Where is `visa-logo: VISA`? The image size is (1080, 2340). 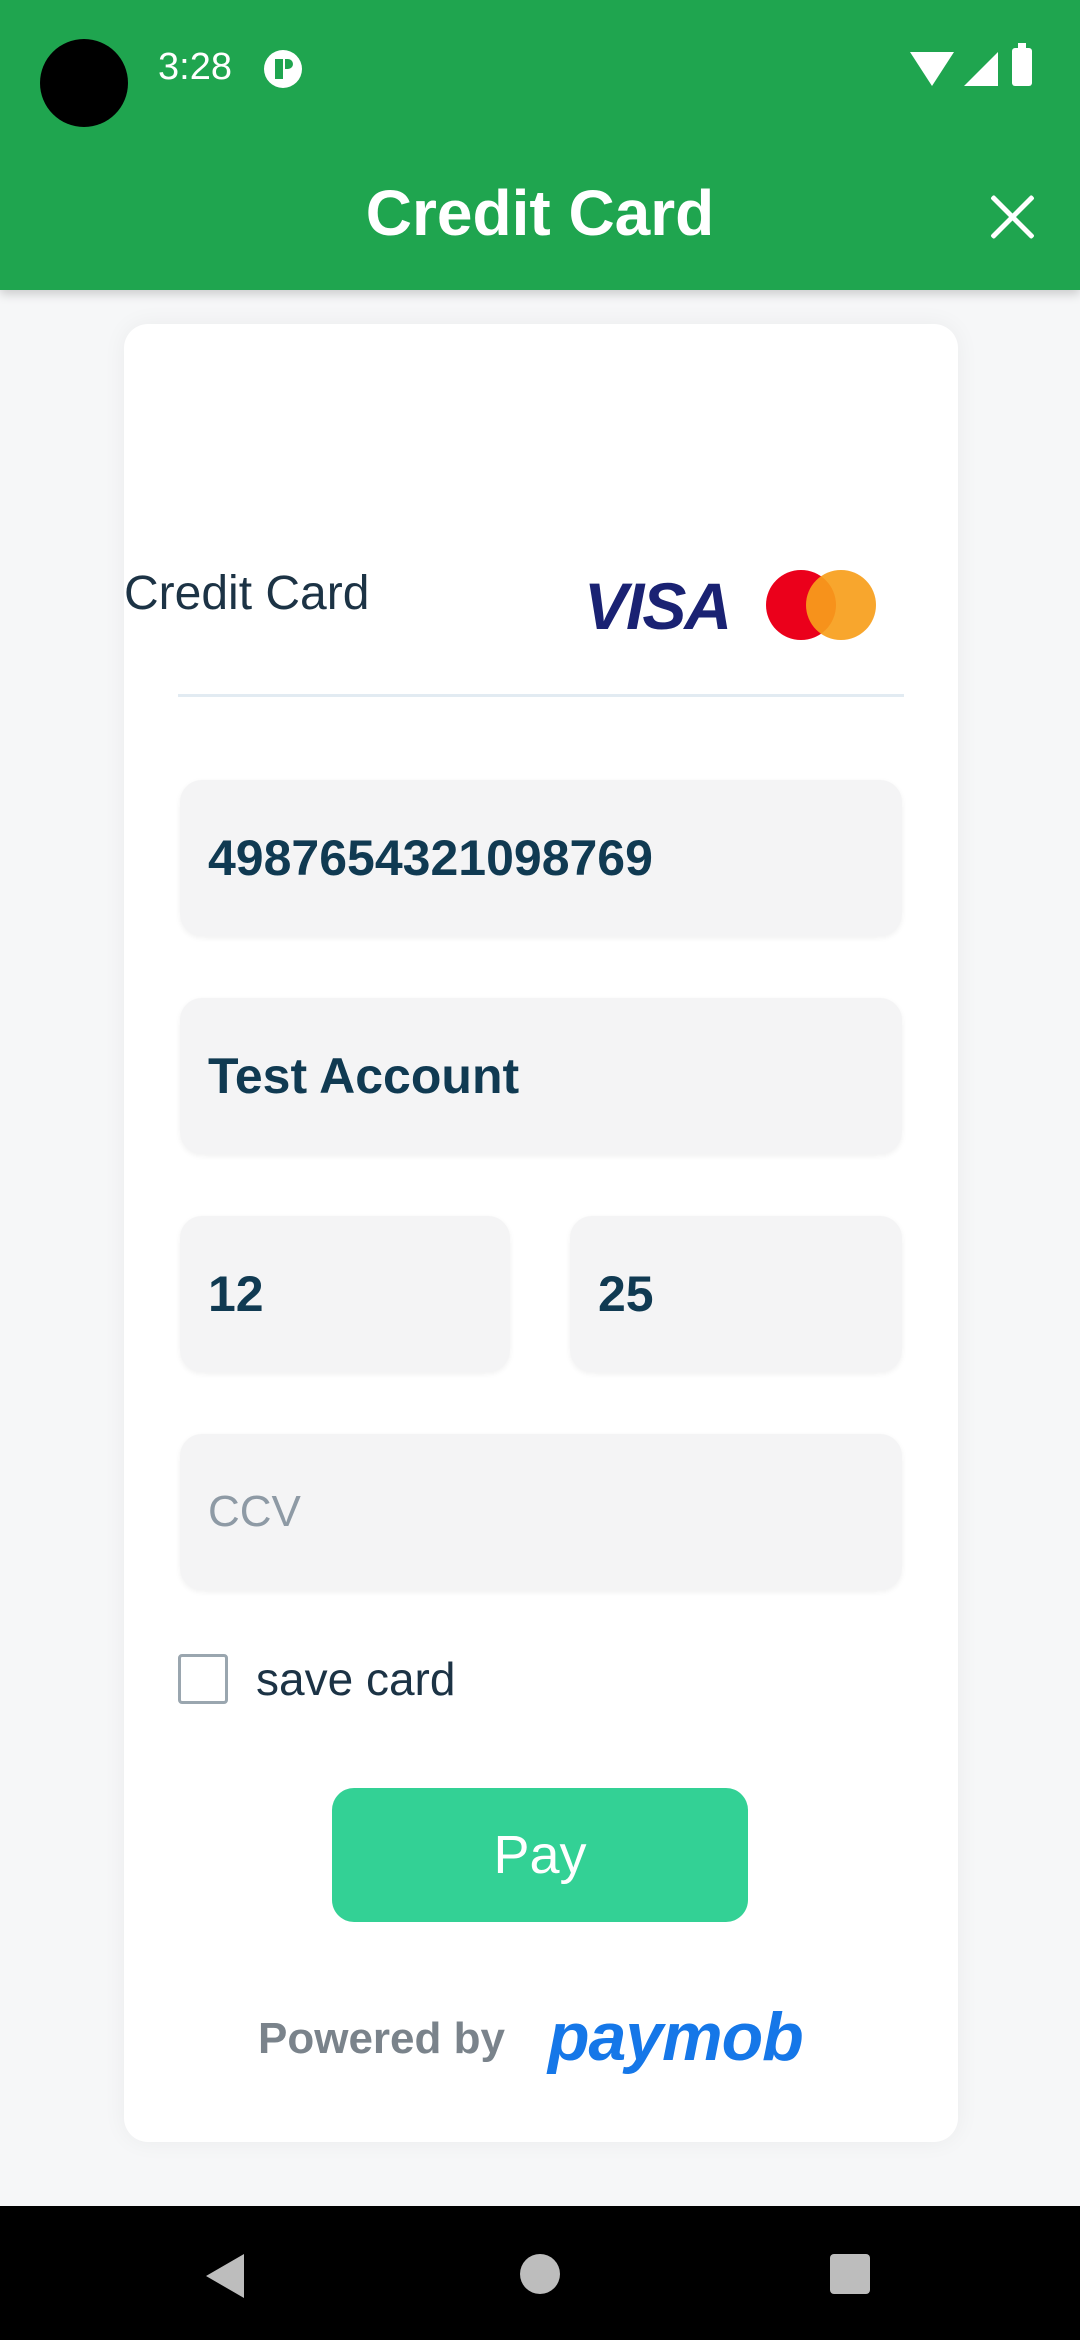
visa-logo: VISA is located at coordinates (658, 606).